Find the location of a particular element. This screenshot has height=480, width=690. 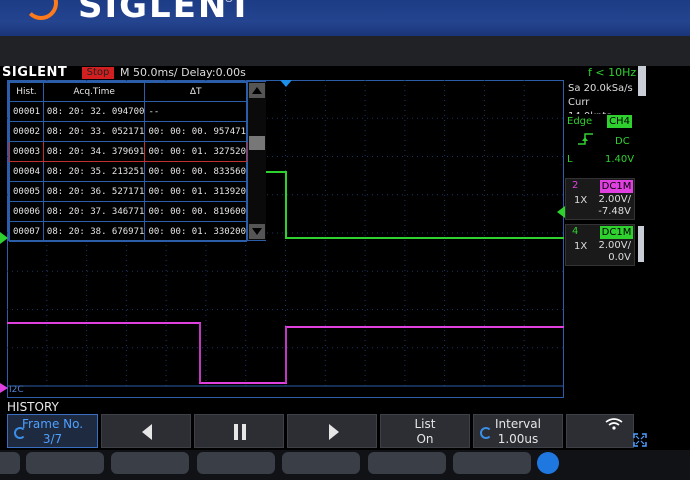

channel-4-panel: 4 DC1M 1X 2.00V/ 0.0V is located at coordinates (600, 245).